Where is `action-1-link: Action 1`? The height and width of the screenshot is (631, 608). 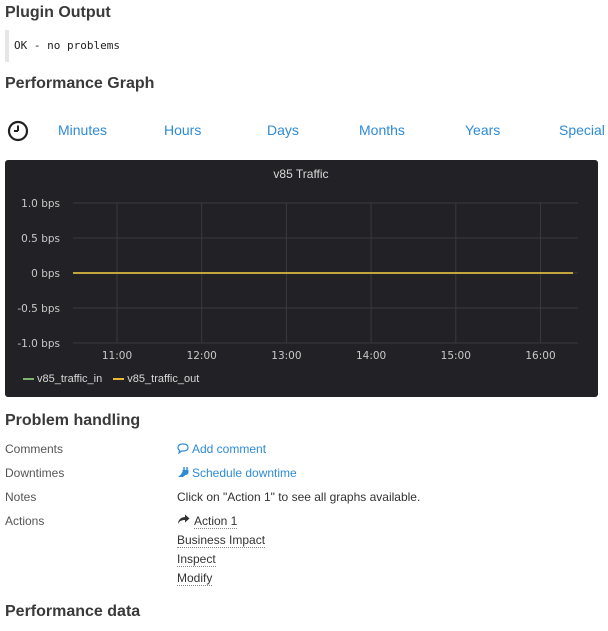
action-1-link: Action 1 is located at coordinates (207, 521).